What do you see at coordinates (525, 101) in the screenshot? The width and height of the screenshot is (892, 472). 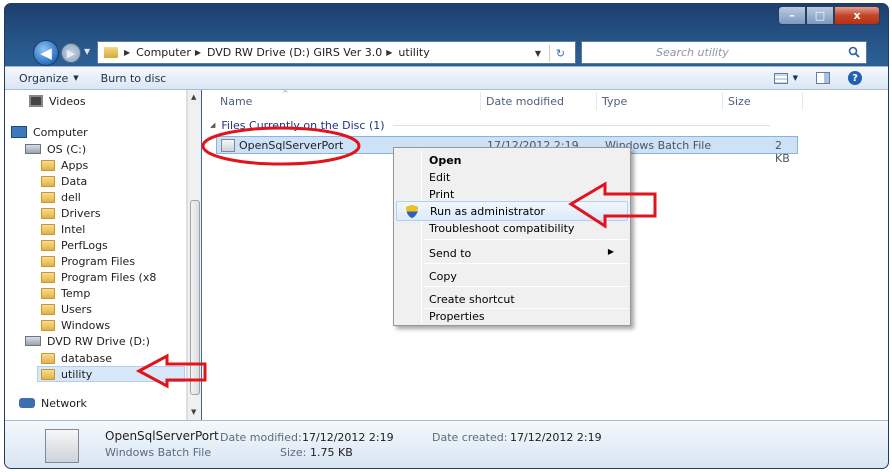 I see `column-header-date-modified: Date modified` at bounding box center [525, 101].